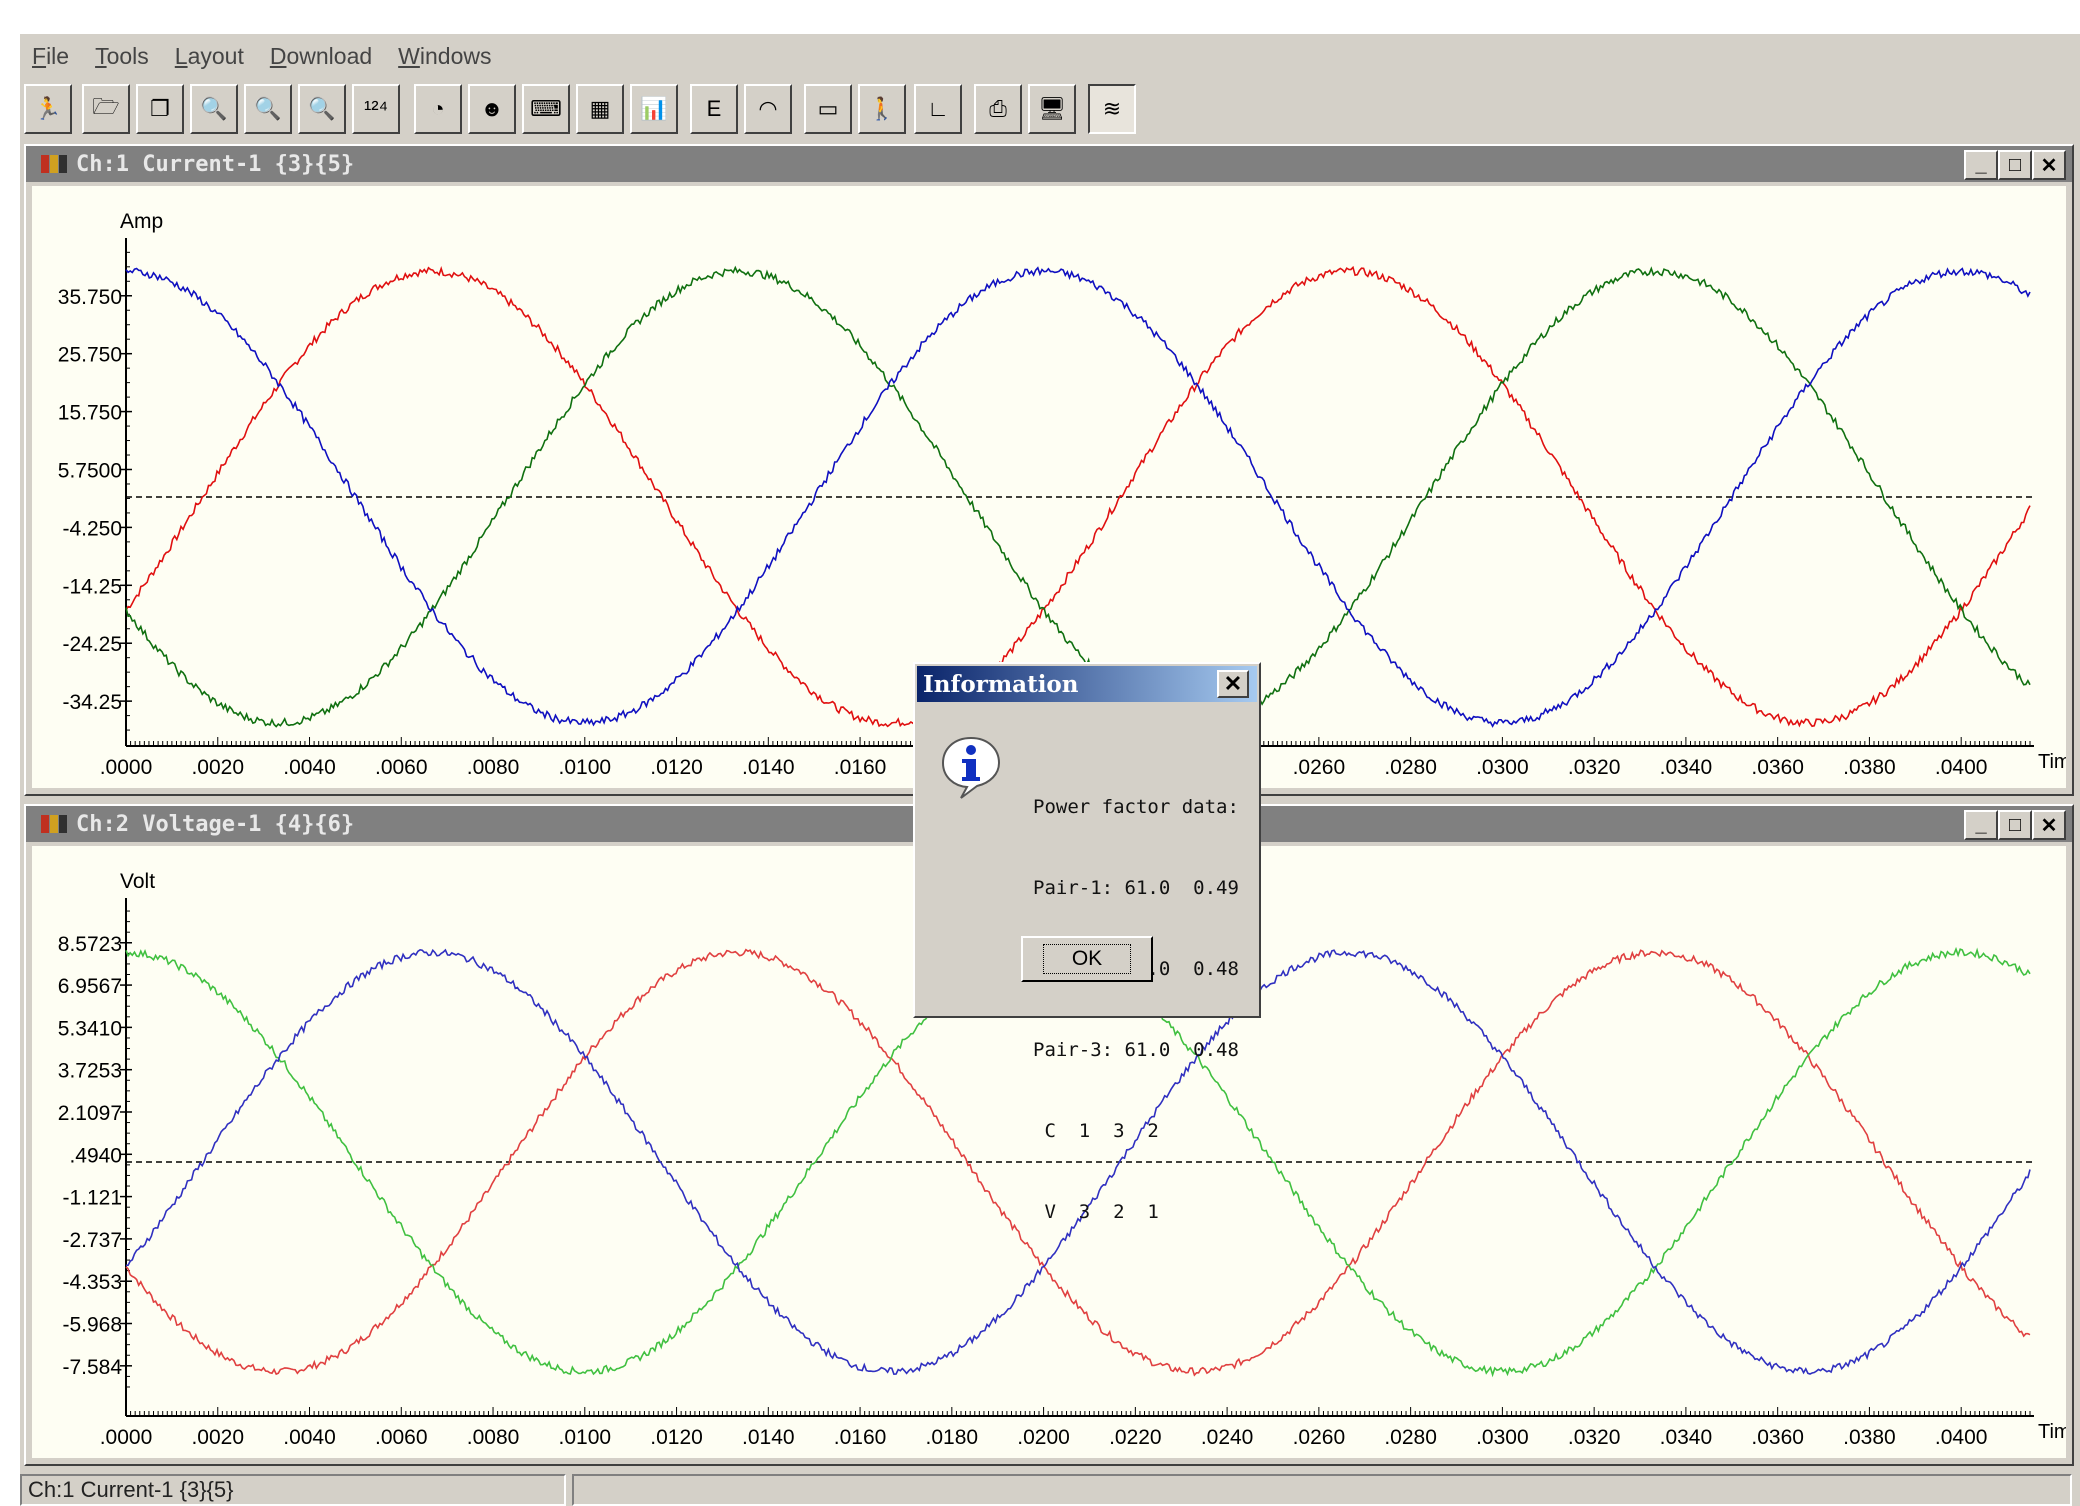 This screenshot has height=1506, width=2080. I want to click on gauge-icon: ◔, so click(438, 109).